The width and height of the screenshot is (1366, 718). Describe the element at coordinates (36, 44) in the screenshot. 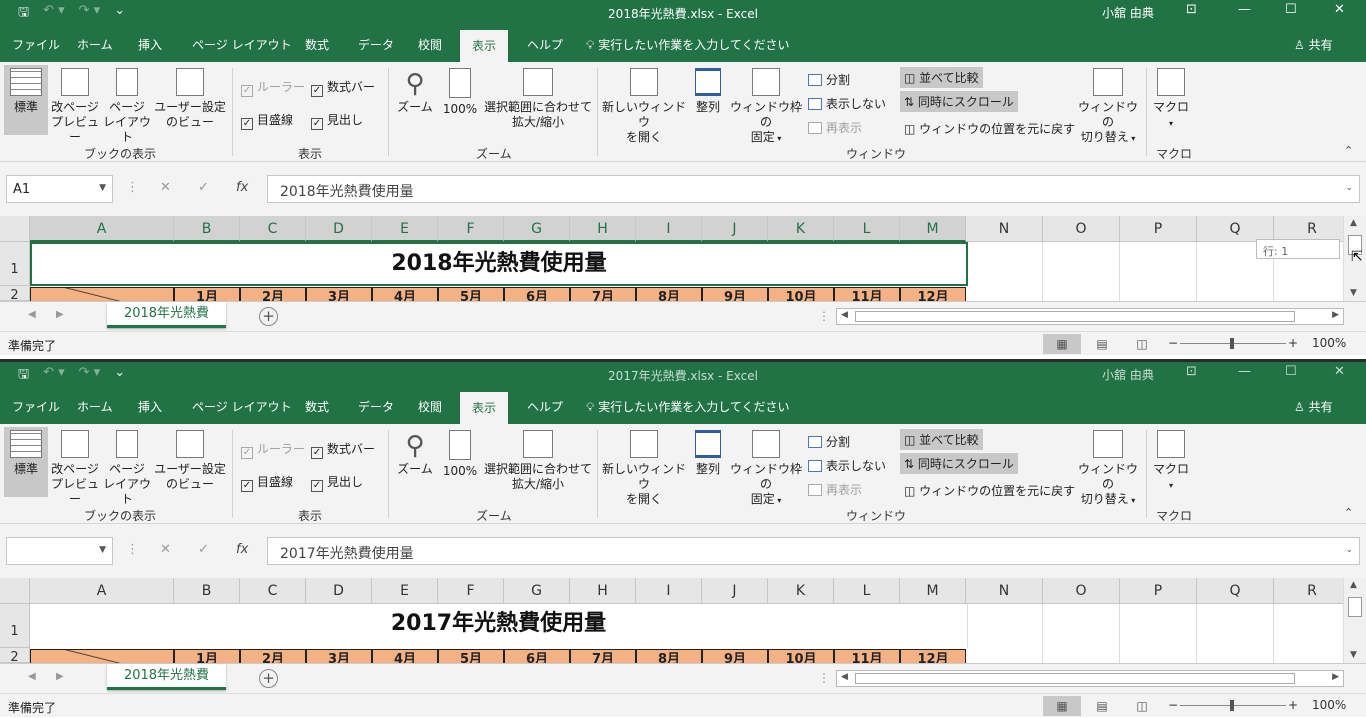

I see `tab-file: ファイル` at that location.